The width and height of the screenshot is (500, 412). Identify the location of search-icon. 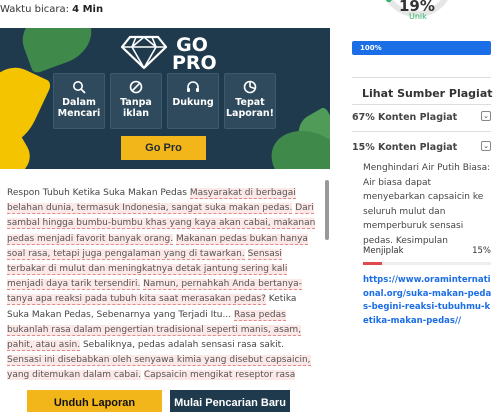
(79, 87).